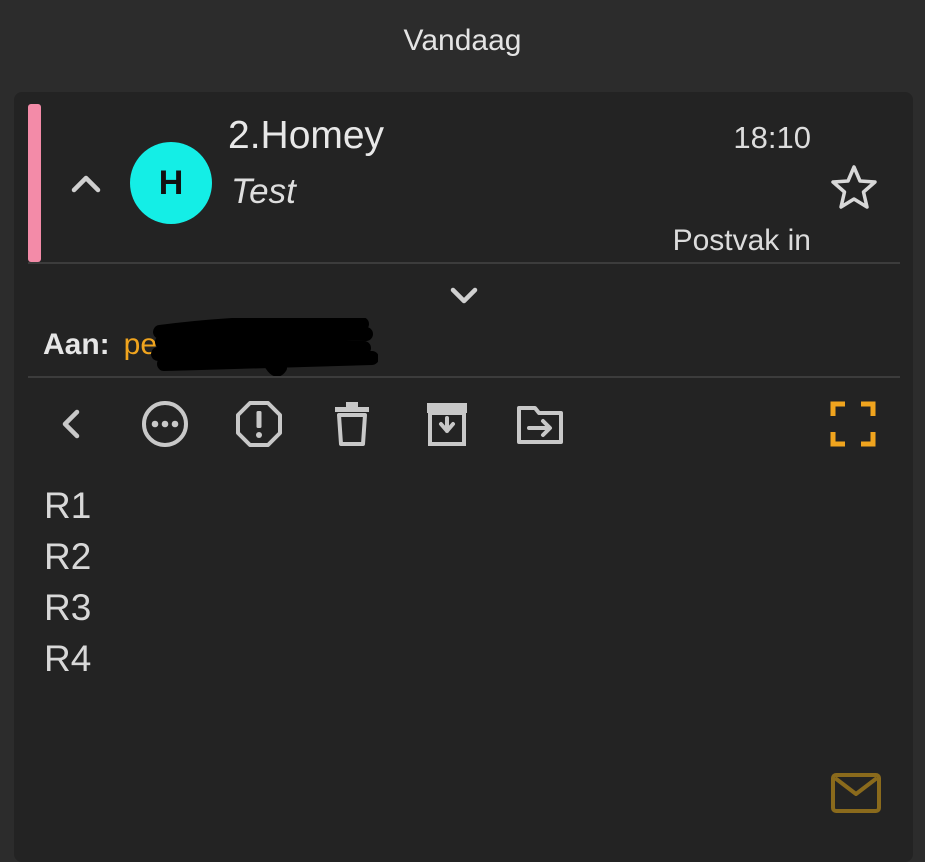  I want to click on expand-addresses-button, so click(464, 295).